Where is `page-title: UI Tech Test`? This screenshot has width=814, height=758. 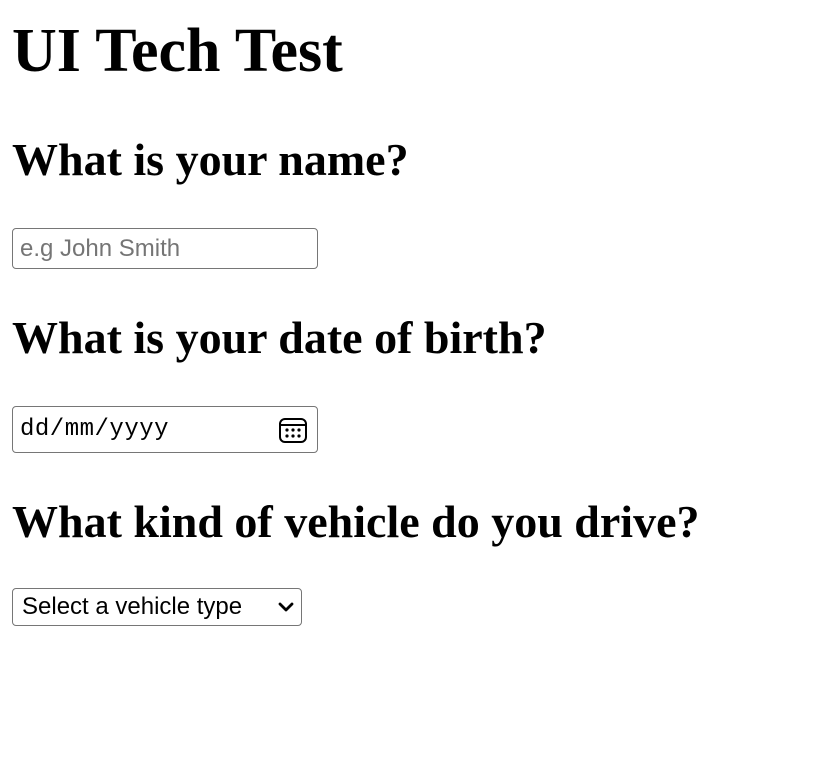 page-title: UI Tech Test is located at coordinates (177, 51).